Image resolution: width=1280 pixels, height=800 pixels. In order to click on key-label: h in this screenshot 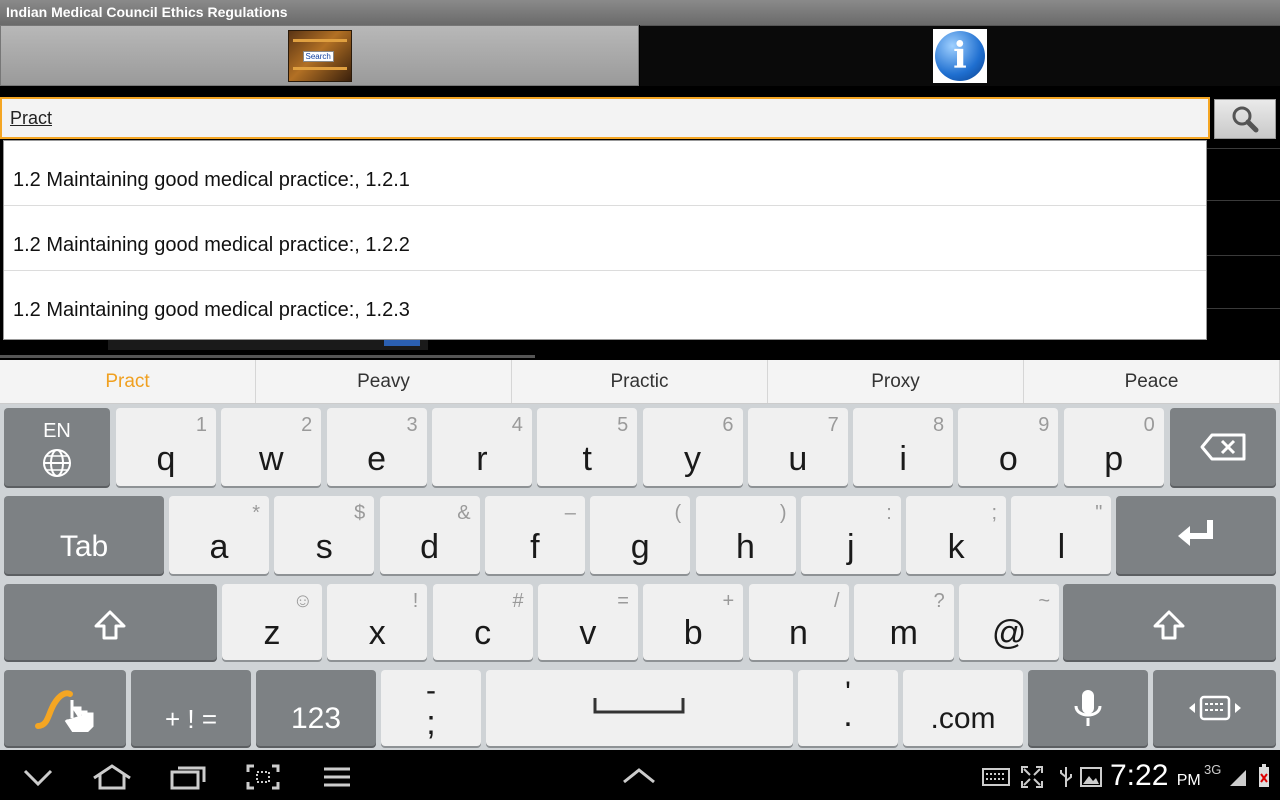, I will do `click(745, 547)`.